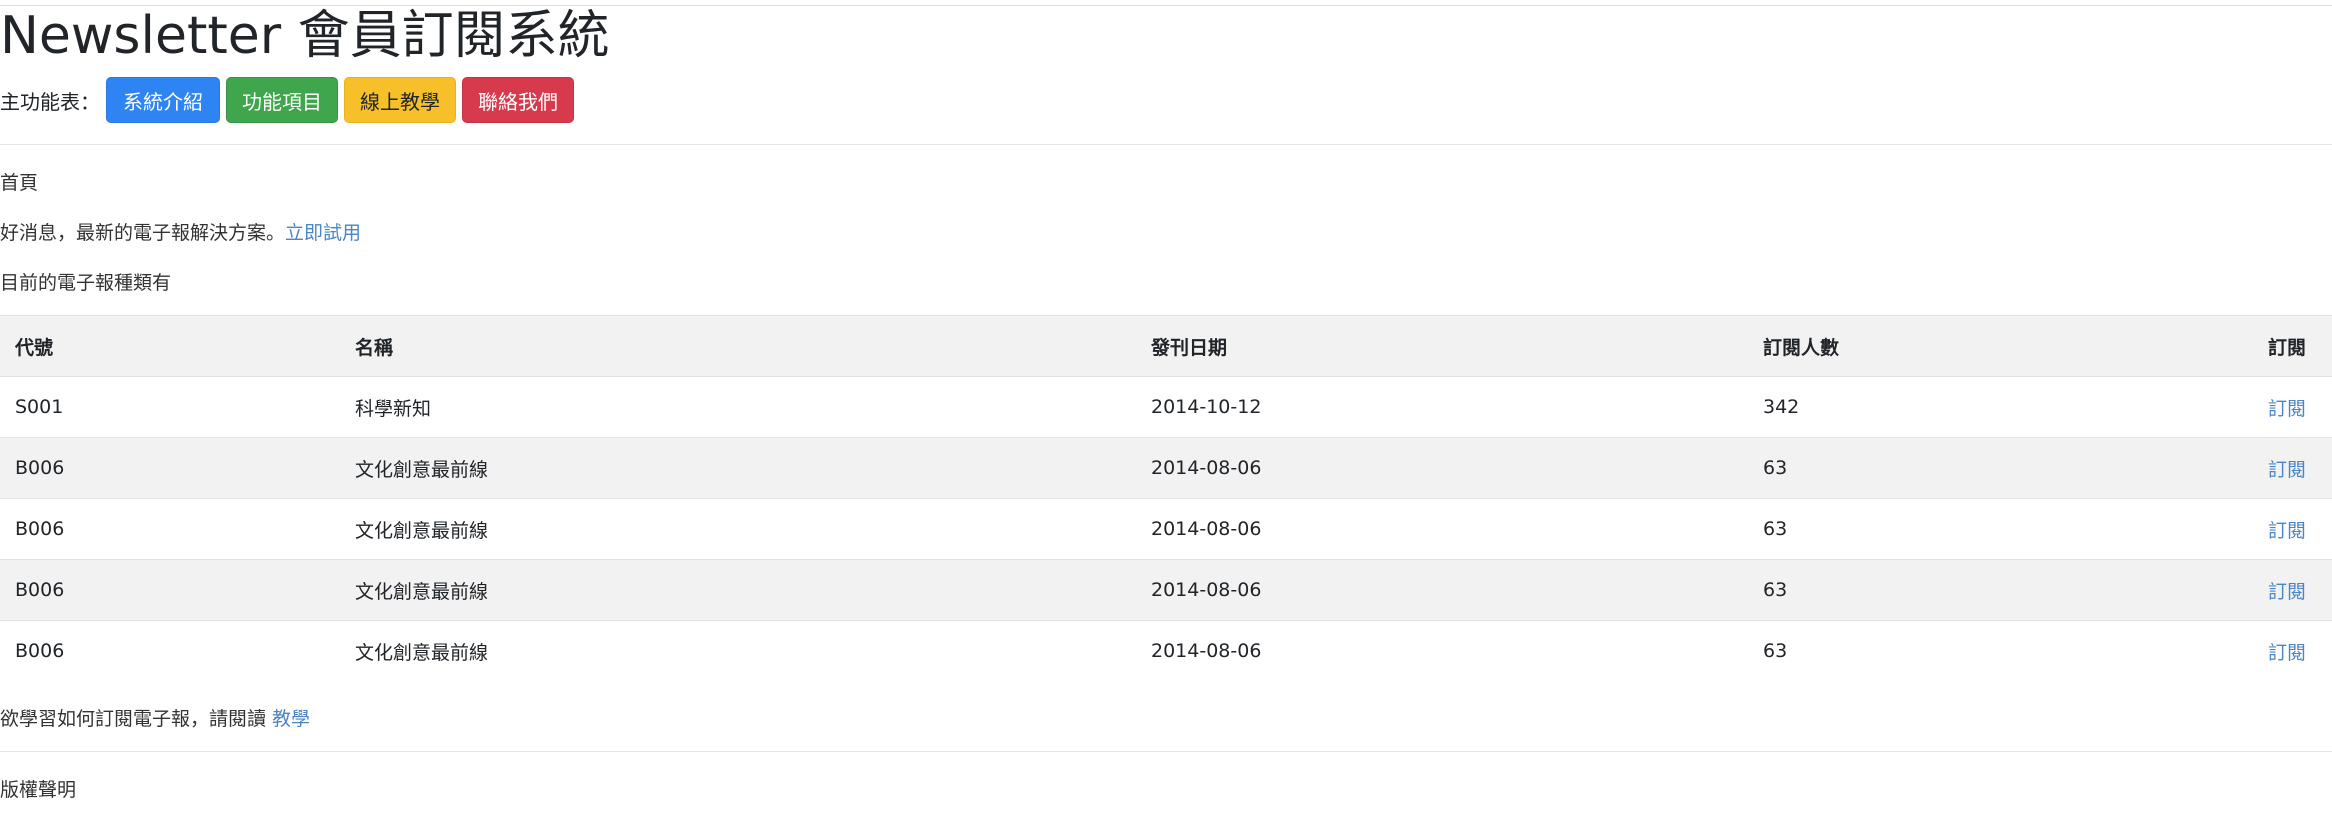 Image resolution: width=2332 pixels, height=813 pixels. What do you see at coordinates (1166, 144) in the screenshot?
I see `header-divider` at bounding box center [1166, 144].